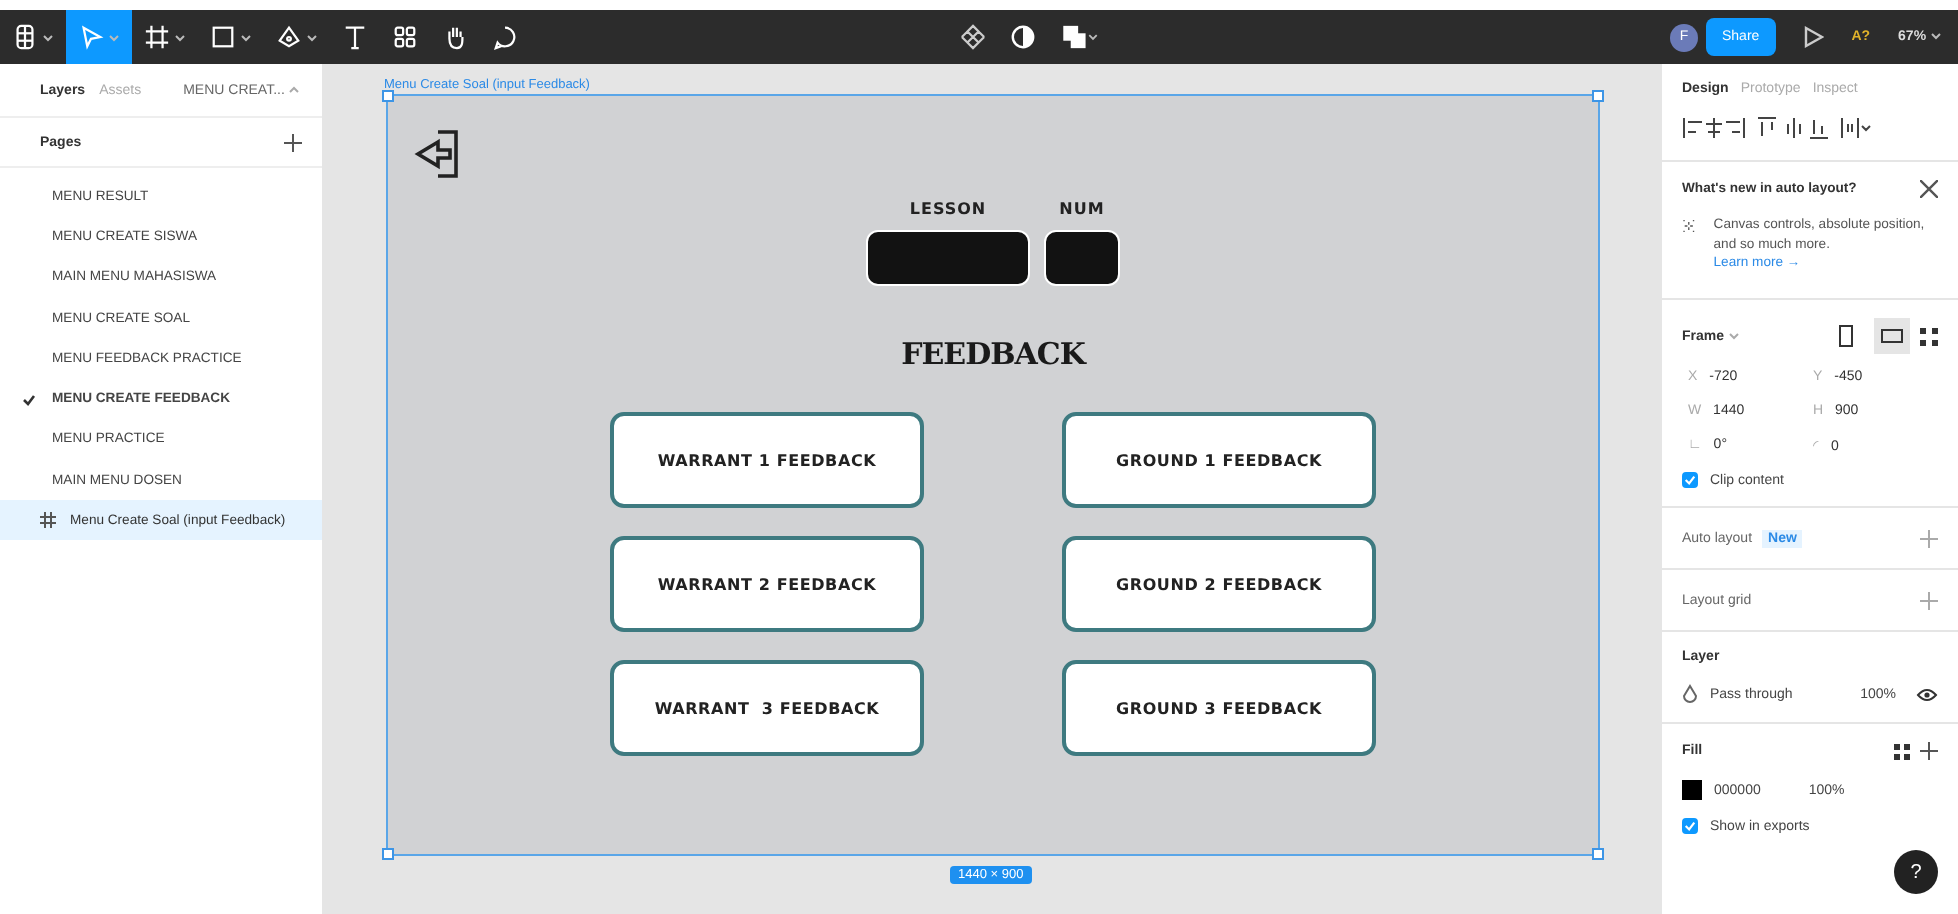 The width and height of the screenshot is (1958, 914). Describe the element at coordinates (355, 37) in the screenshot. I see `text-tool-icon` at that location.